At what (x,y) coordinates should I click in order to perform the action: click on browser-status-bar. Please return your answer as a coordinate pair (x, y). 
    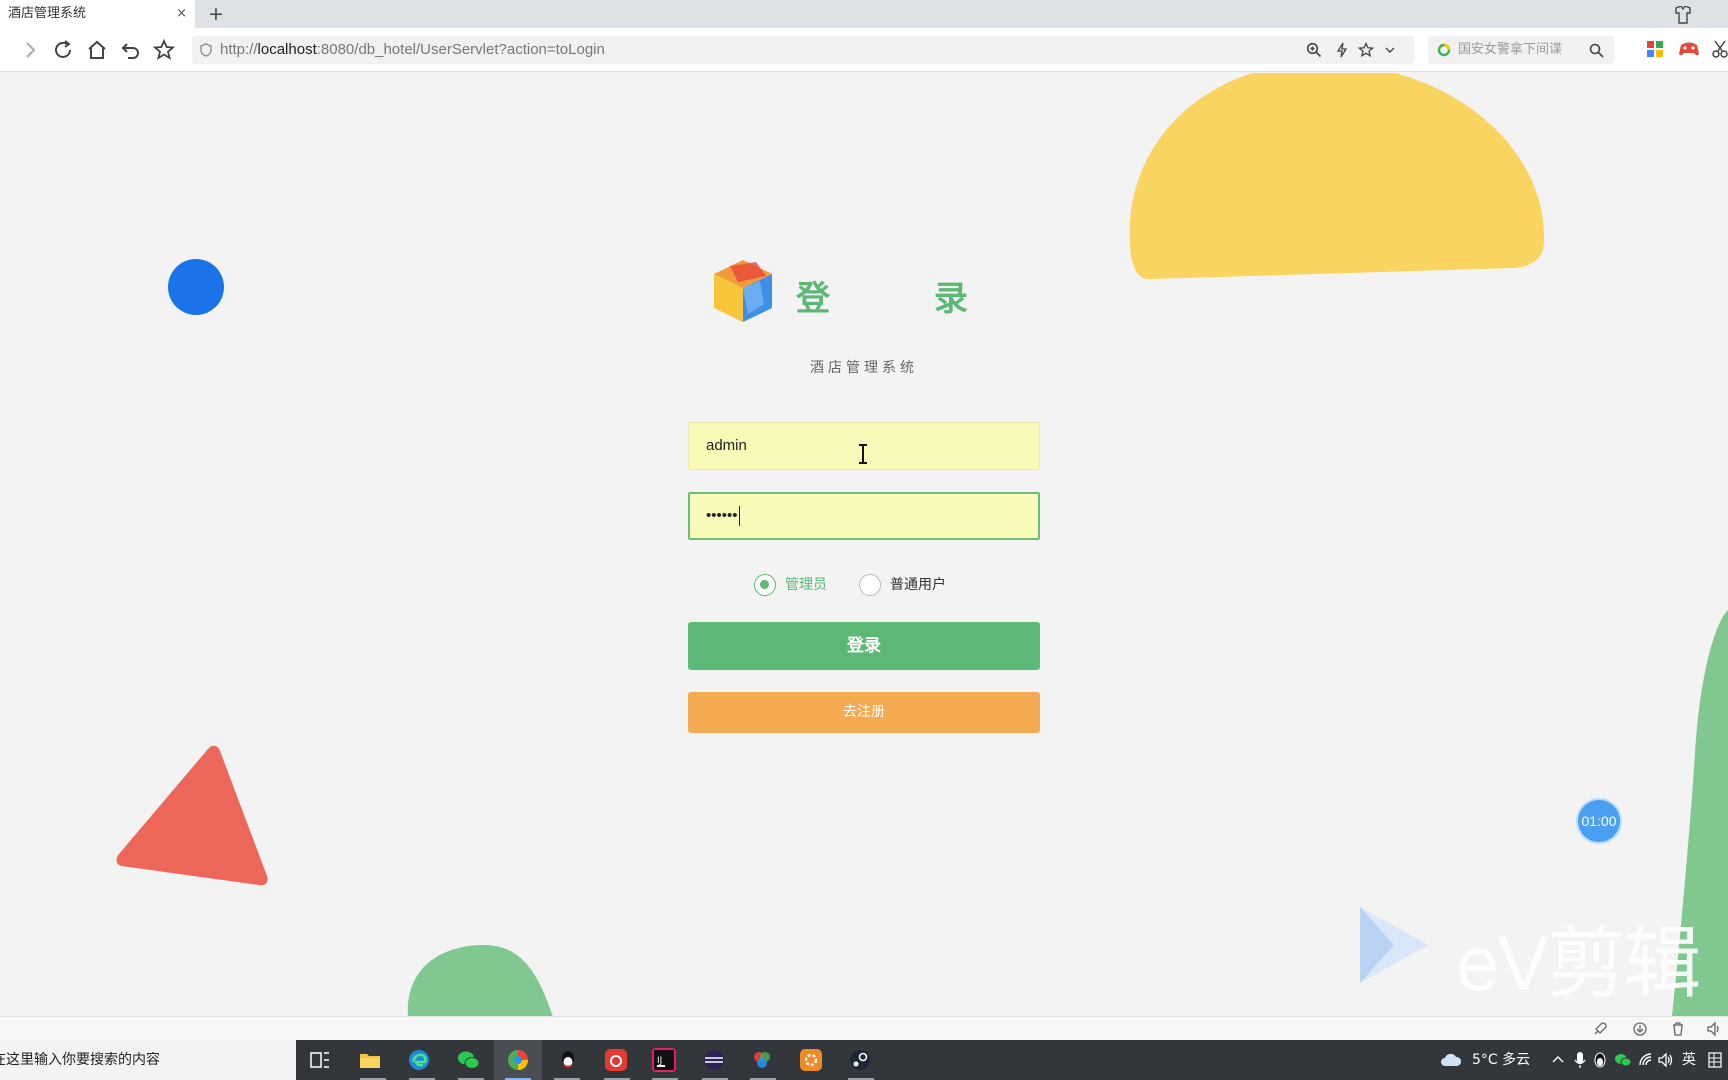
    Looking at the image, I should click on (864, 1028).